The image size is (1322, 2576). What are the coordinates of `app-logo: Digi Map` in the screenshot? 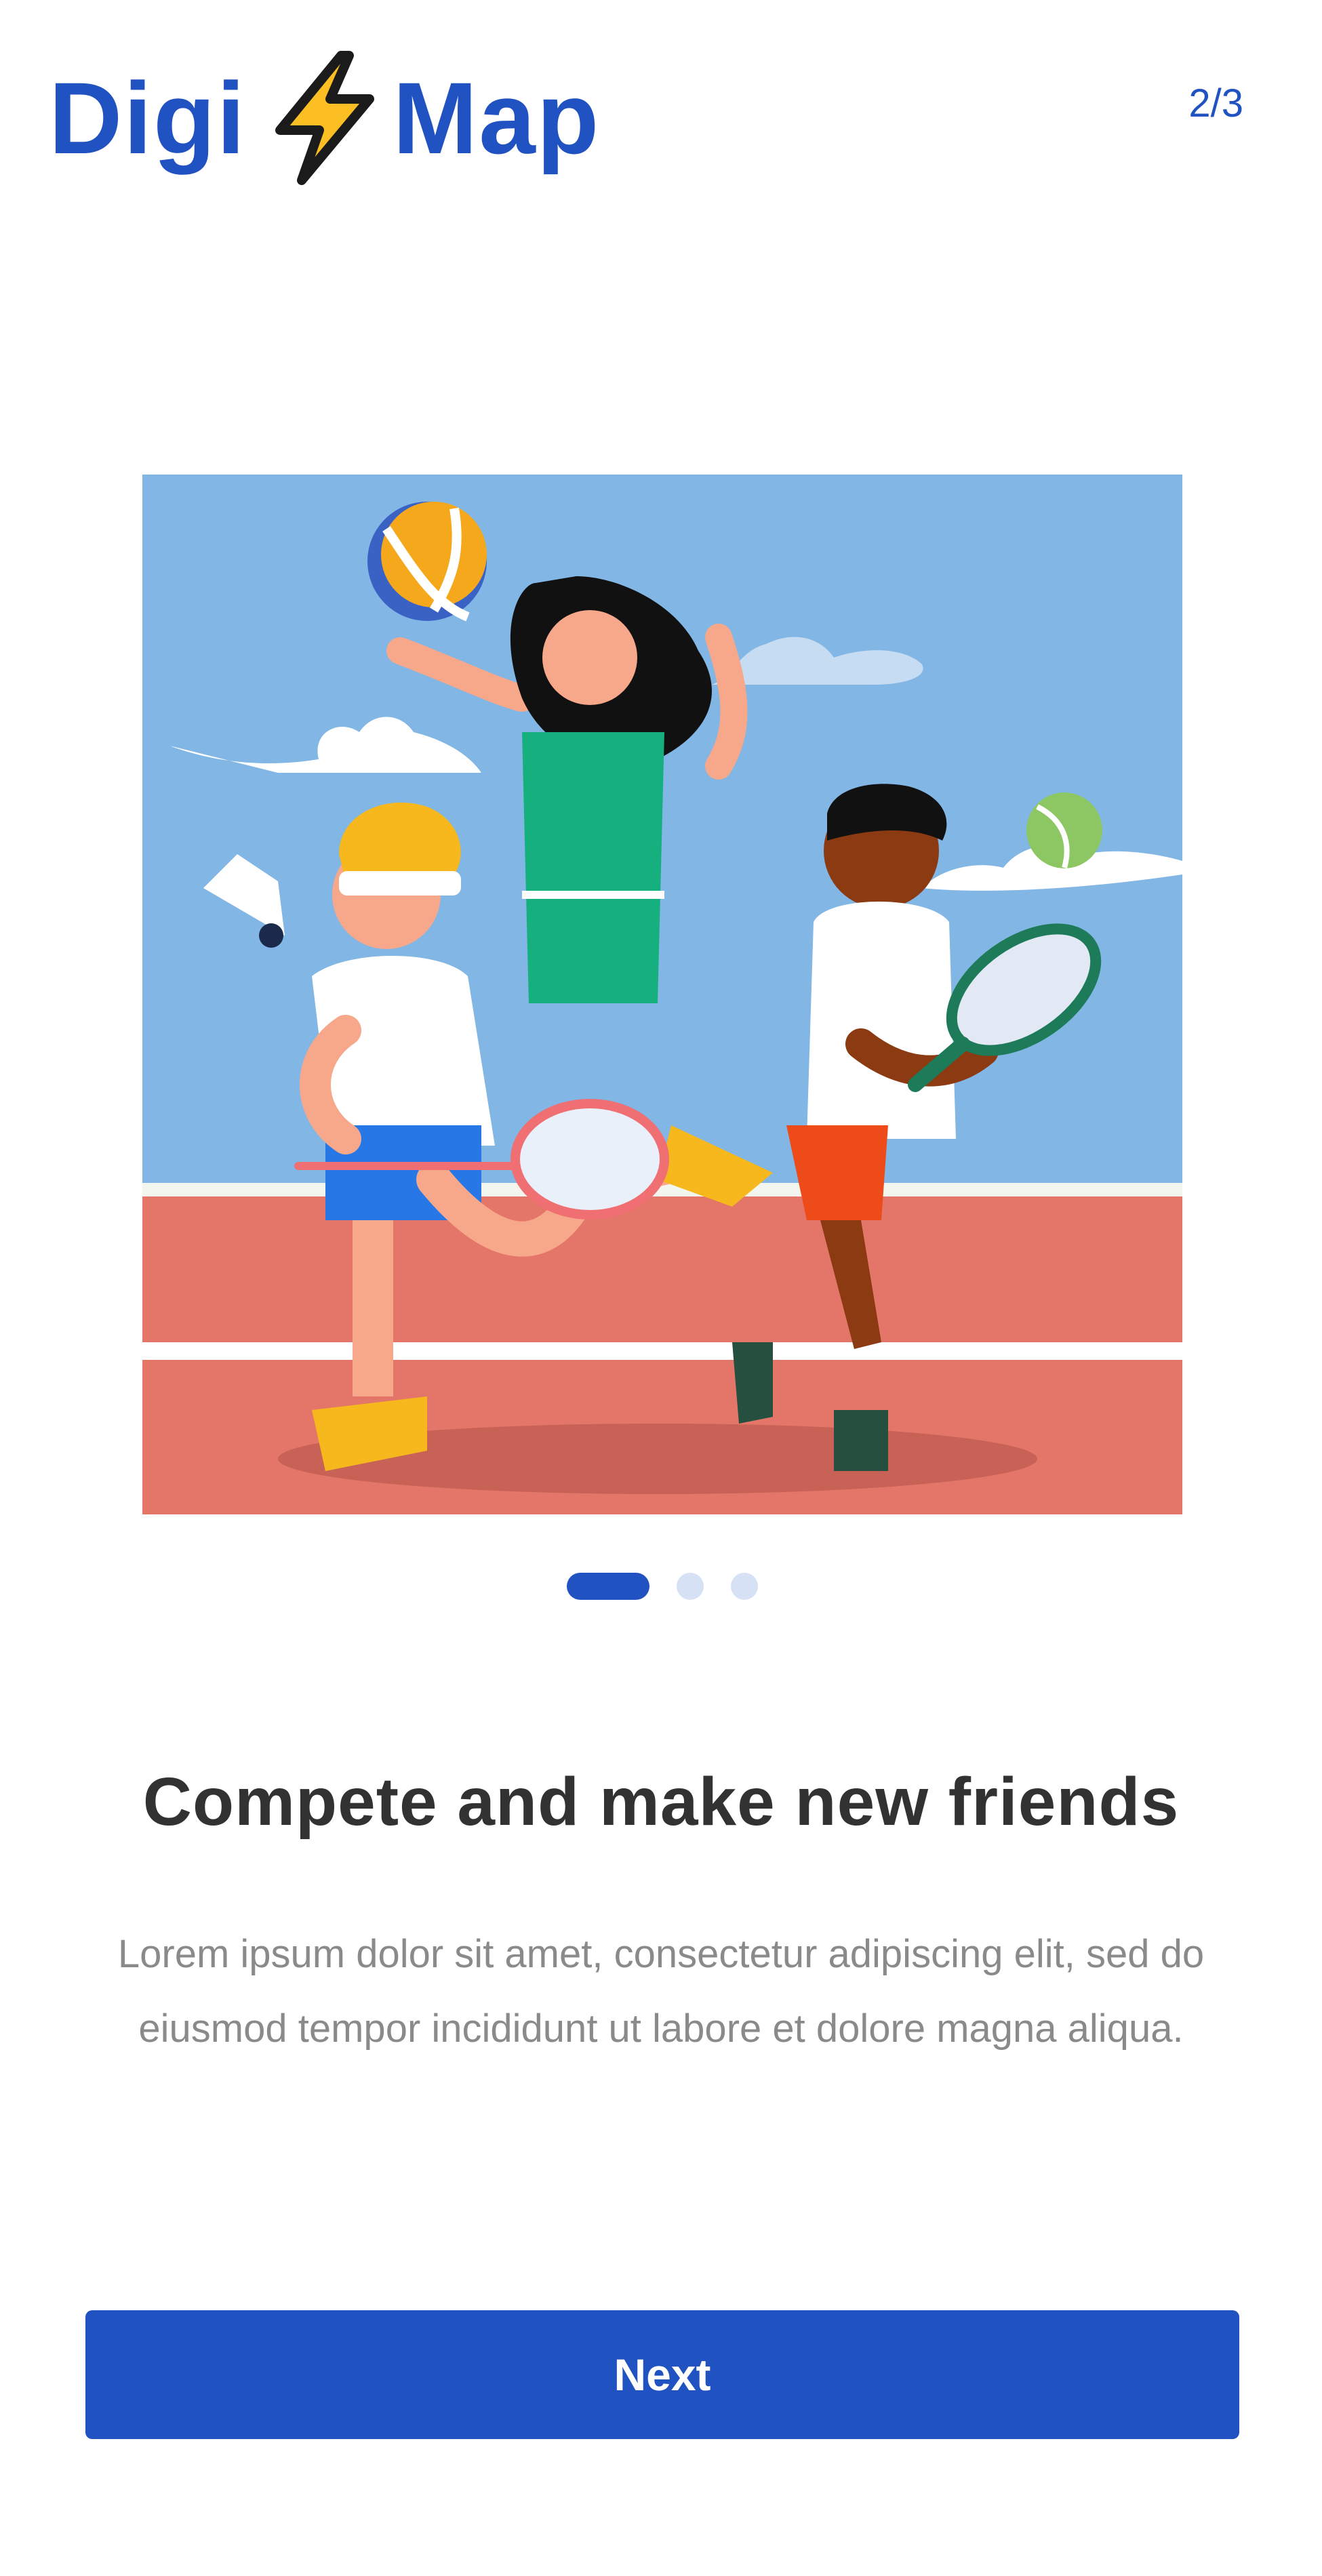 It's located at (324, 118).